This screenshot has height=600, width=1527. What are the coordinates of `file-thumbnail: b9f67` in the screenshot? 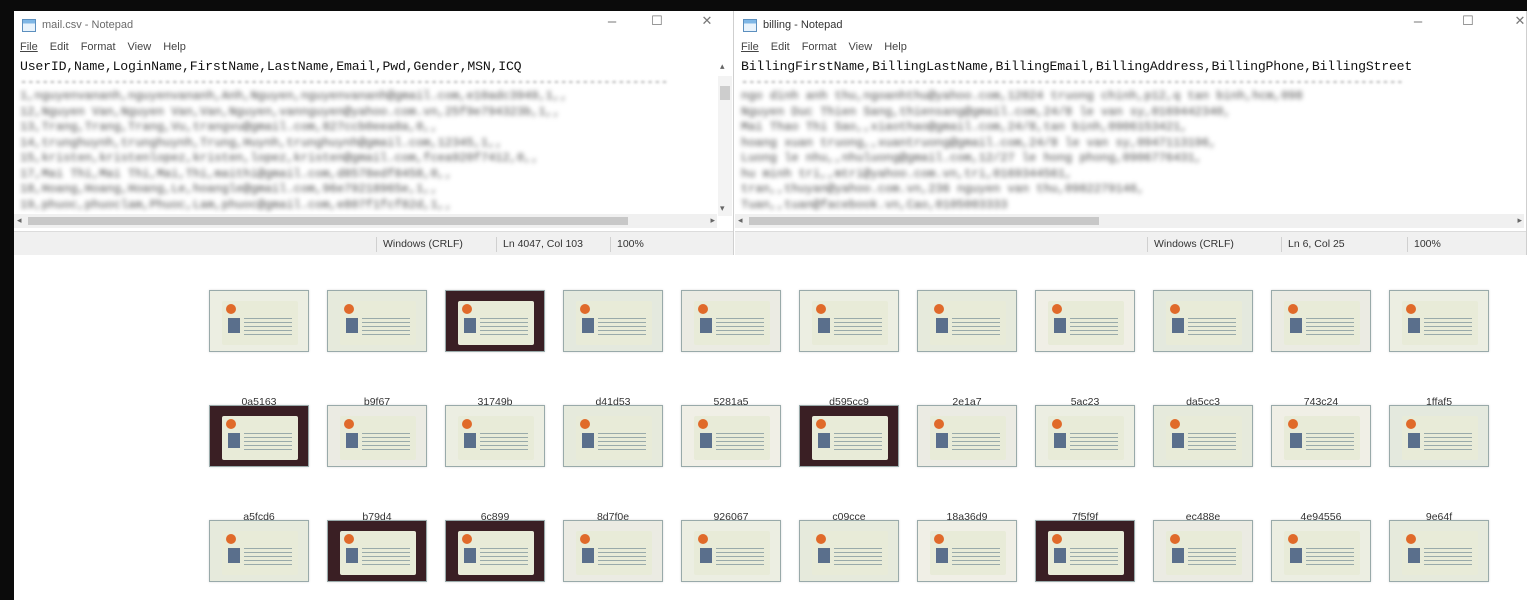 It's located at (377, 349).